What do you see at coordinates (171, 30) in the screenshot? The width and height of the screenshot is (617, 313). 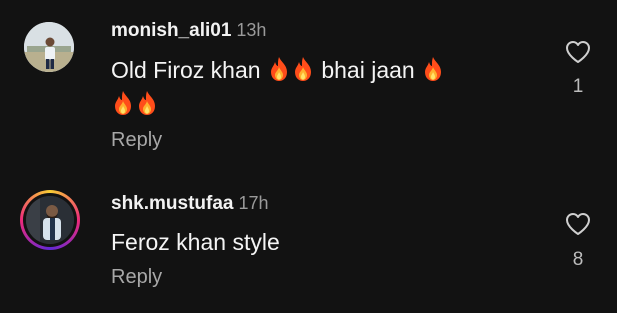 I see `username-text: monish_ali01` at bounding box center [171, 30].